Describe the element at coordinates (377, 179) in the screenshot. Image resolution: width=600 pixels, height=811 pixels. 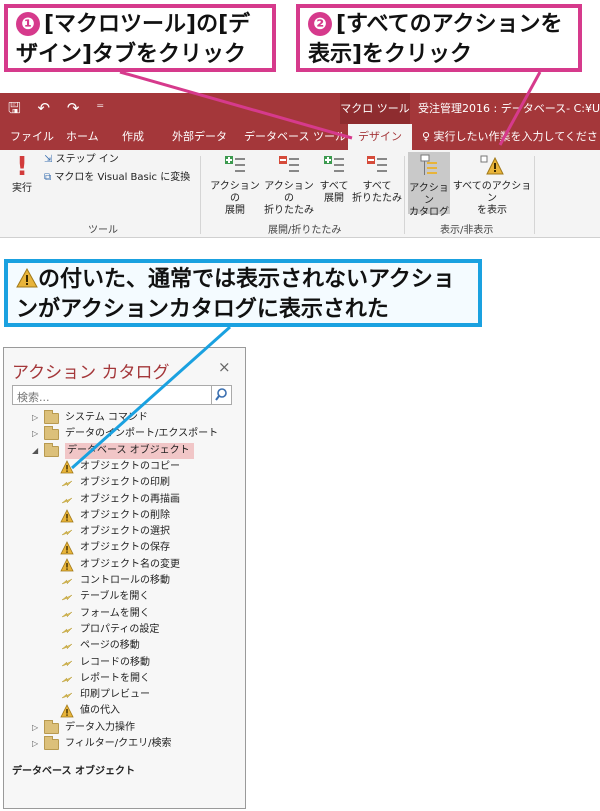
I see `collapse-all-button: すべて 折りたたみ` at that location.